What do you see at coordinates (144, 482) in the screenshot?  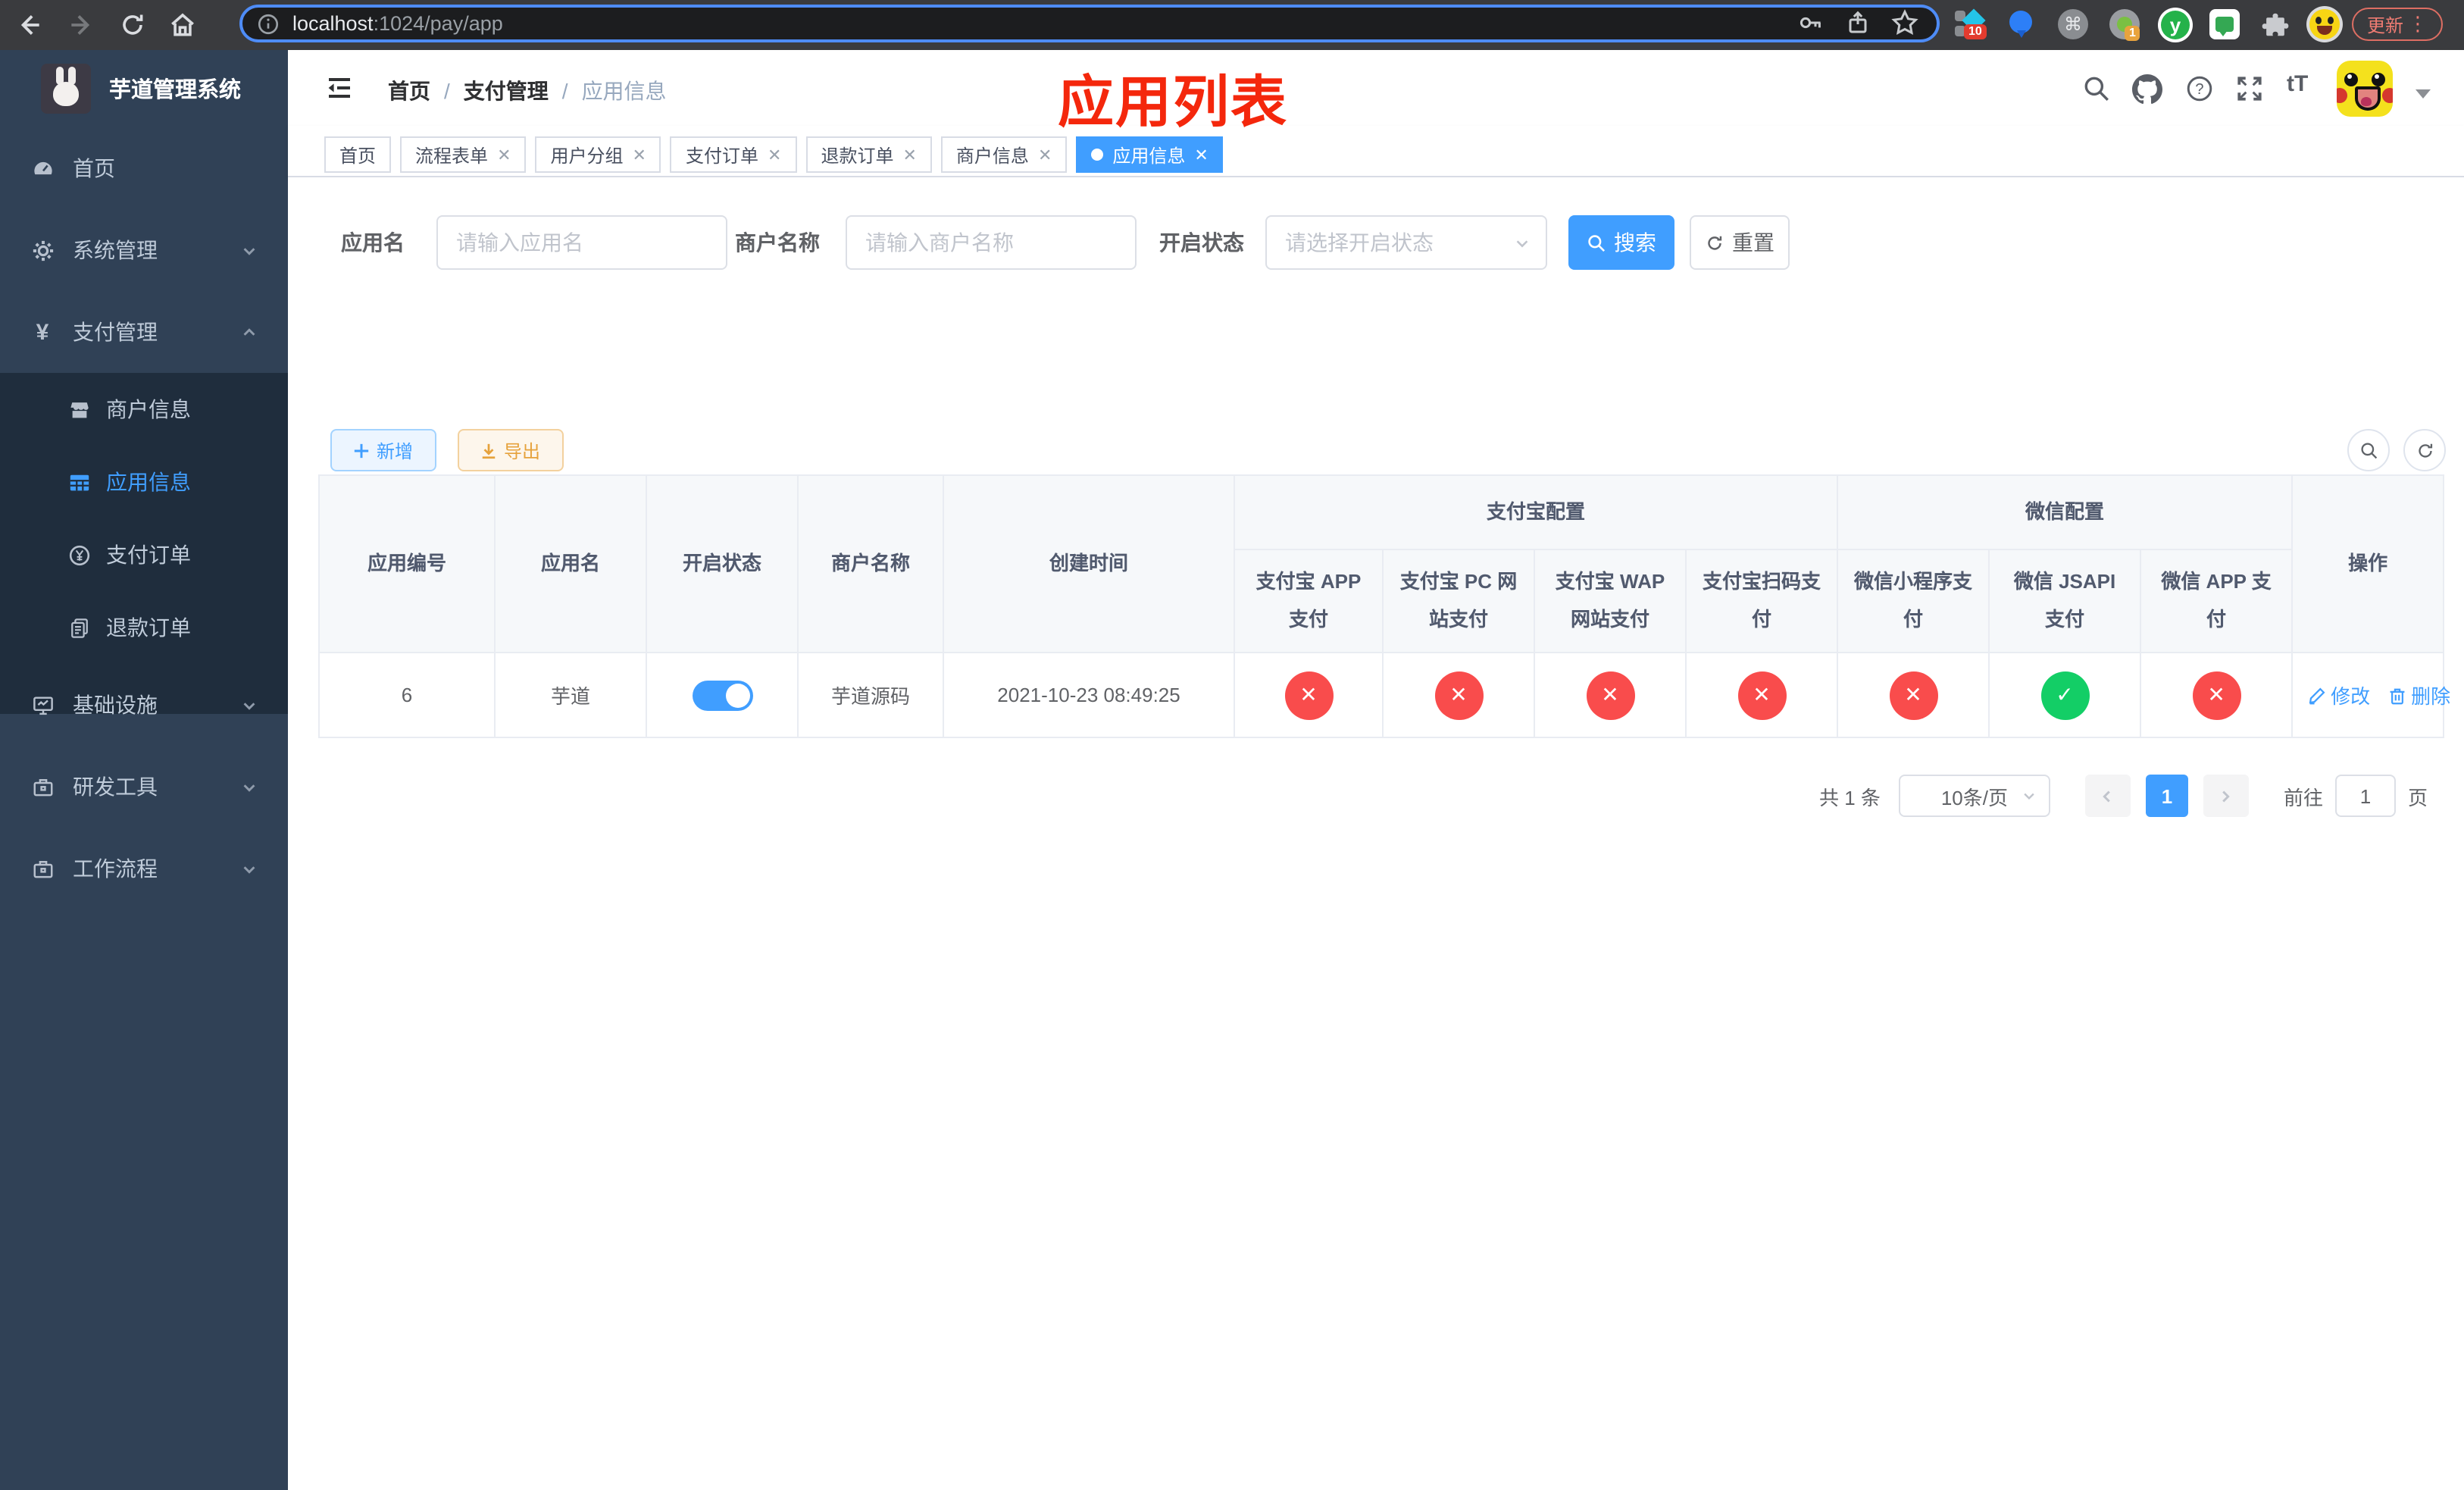 I see `sidebar-item-app-info: 应用信息` at bounding box center [144, 482].